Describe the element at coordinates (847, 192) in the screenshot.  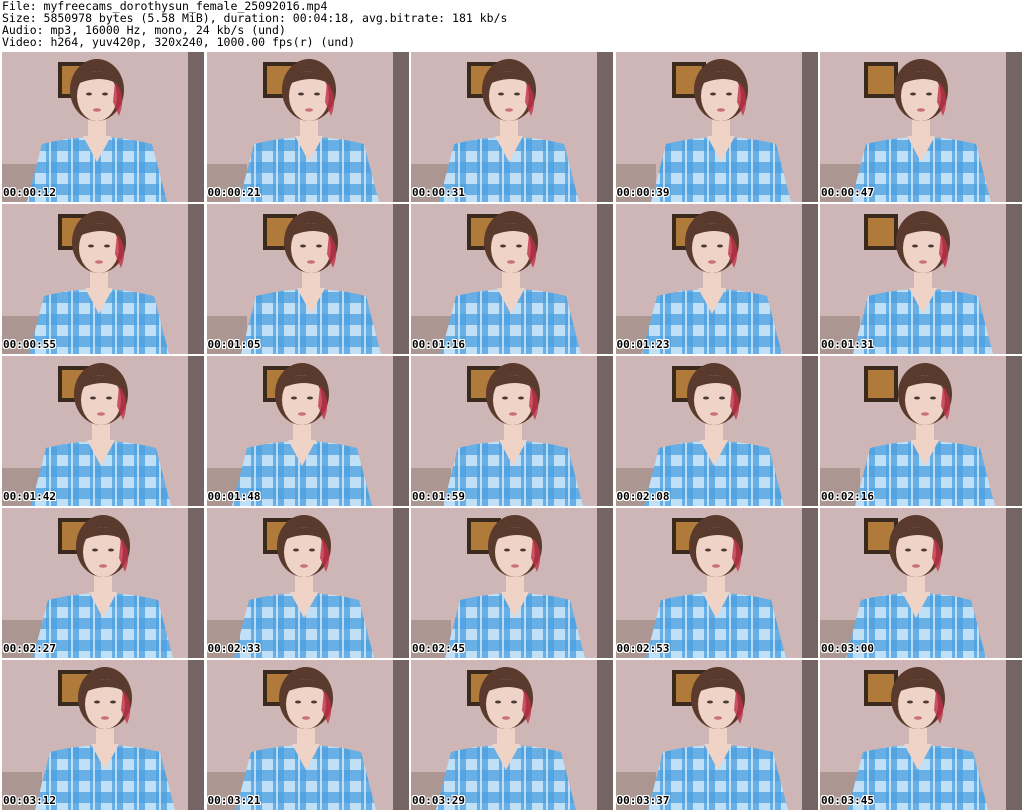
I see `thumbnail-timestamp: 00:00:47` at that location.